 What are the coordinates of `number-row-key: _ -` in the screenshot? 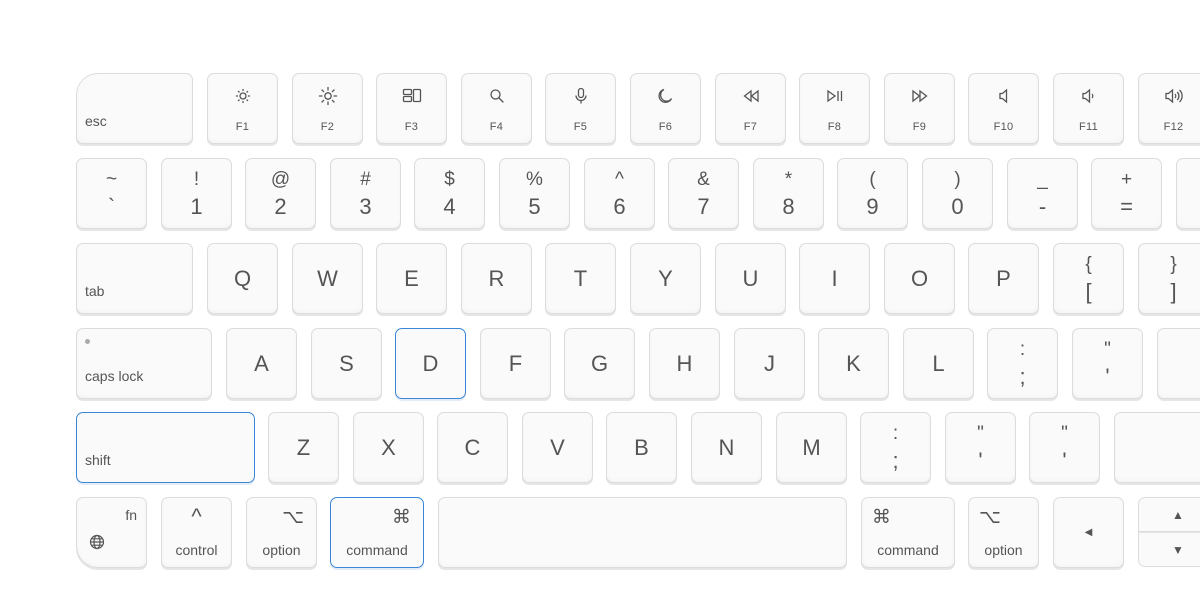 It's located at (1042, 193).